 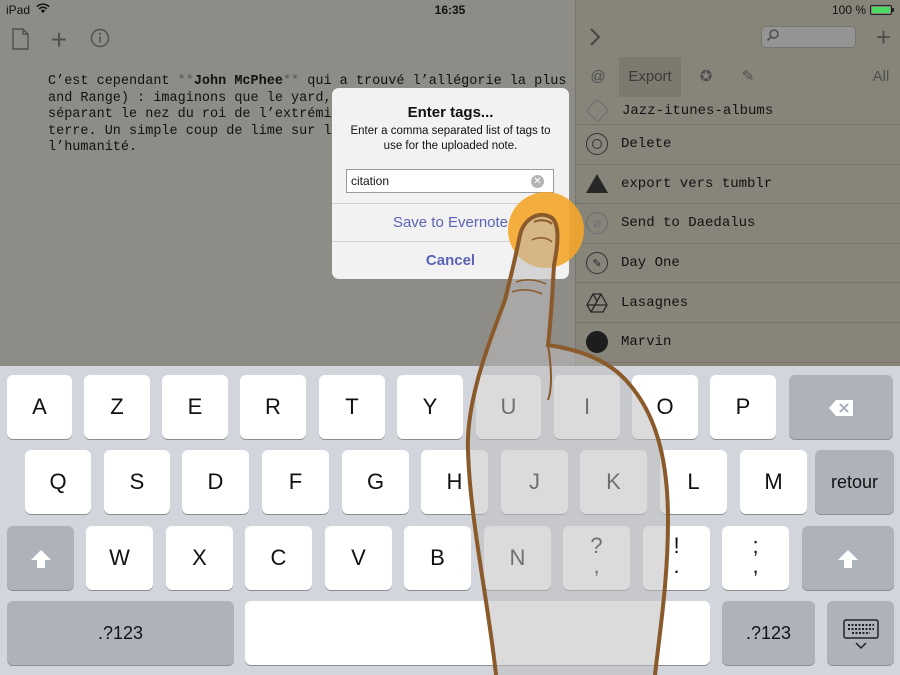 I want to click on key-k: K, so click(x=613, y=482).